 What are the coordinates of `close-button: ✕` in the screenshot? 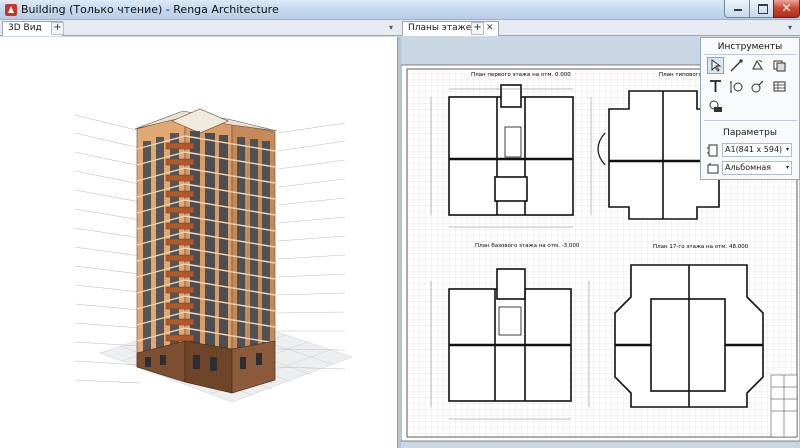 It's located at (786, 9).